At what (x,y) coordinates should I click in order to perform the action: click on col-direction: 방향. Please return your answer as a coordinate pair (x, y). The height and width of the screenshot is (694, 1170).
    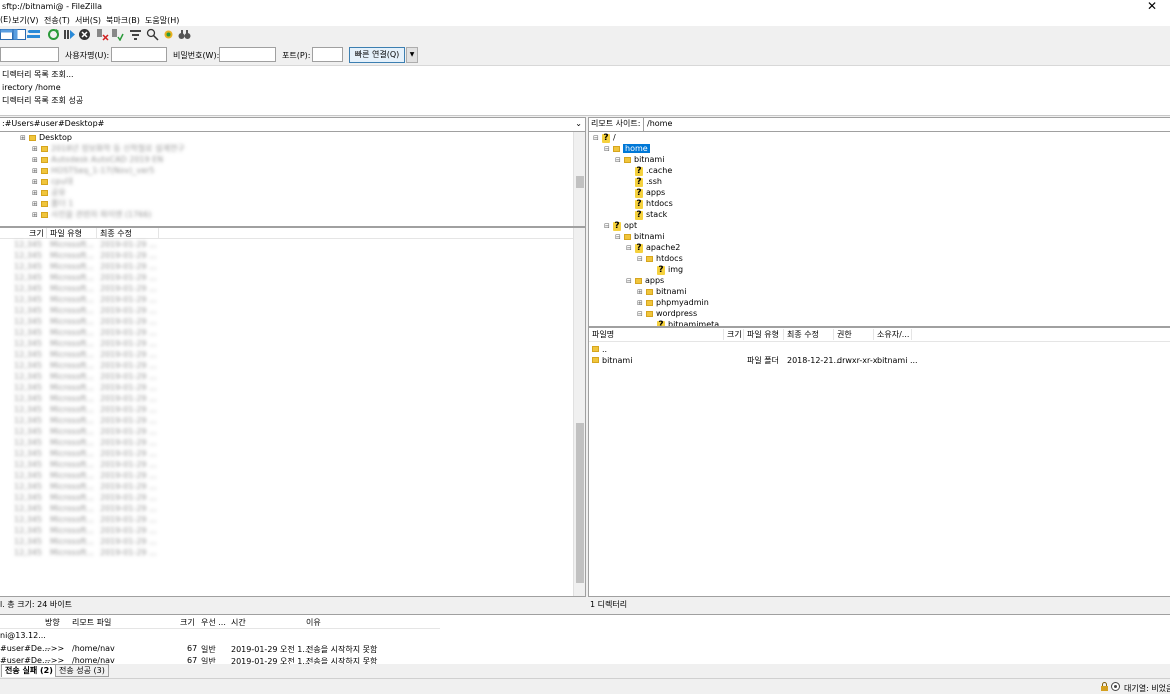
    Looking at the image, I should click on (52, 622).